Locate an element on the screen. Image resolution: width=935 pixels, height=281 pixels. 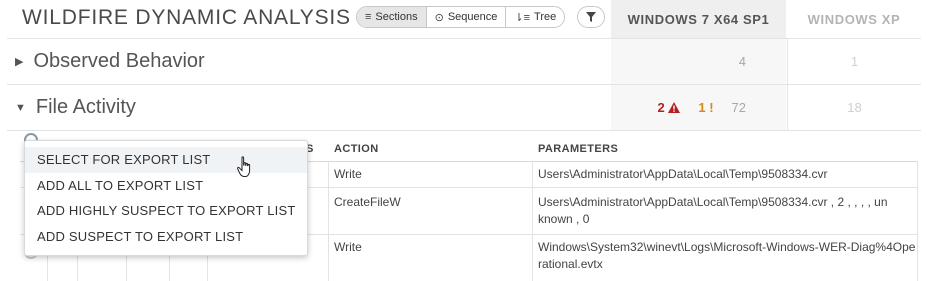
warning-triangle-icon is located at coordinates (674, 107).